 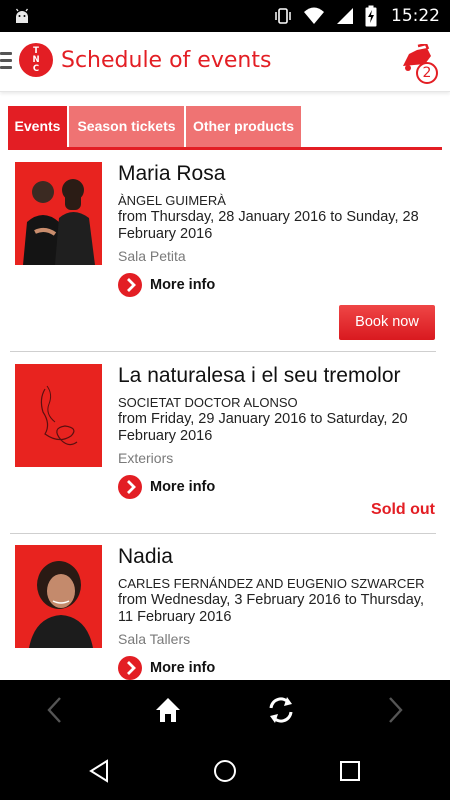 I want to click on page-title: Schedule of events, so click(x=166, y=60).